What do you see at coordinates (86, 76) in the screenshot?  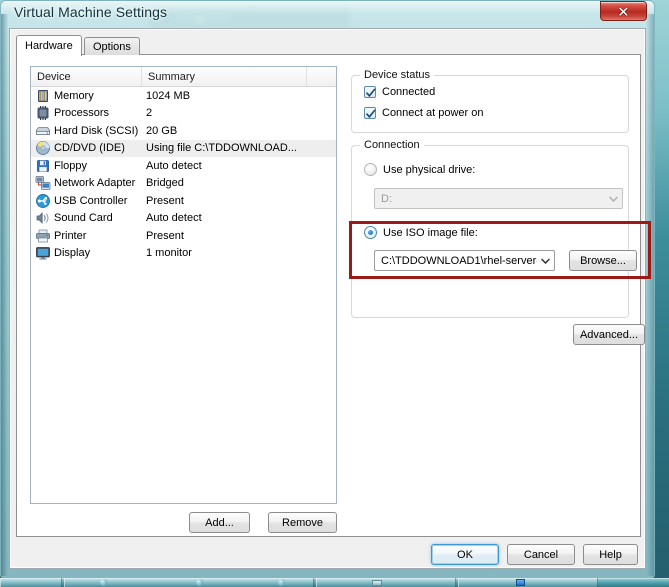 I see `column-header-device: Device` at bounding box center [86, 76].